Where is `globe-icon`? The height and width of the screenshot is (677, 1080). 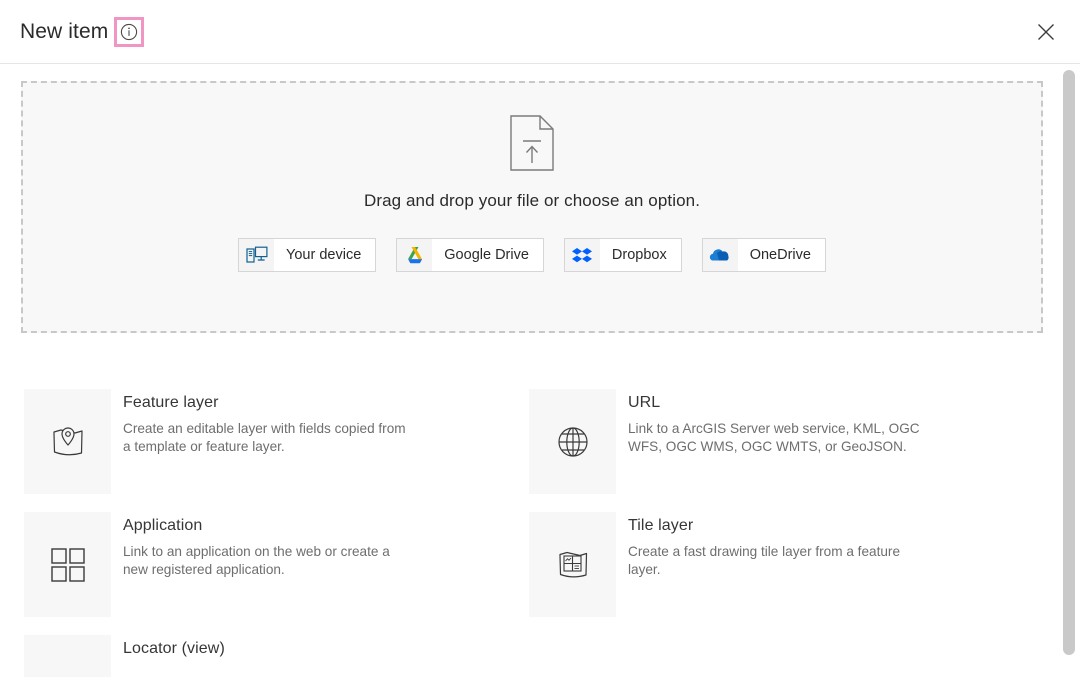 globe-icon is located at coordinates (572, 441).